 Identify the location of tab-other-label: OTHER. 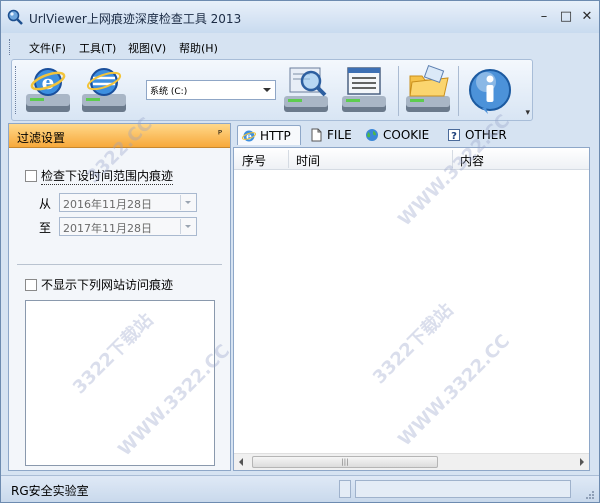
(486, 135).